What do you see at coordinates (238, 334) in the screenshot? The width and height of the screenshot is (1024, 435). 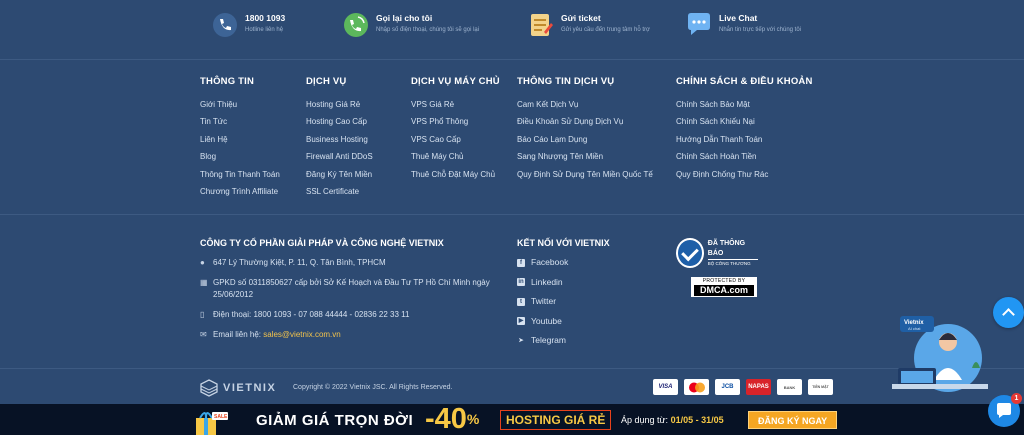 I see `email-label: Email liên hệ:` at bounding box center [238, 334].